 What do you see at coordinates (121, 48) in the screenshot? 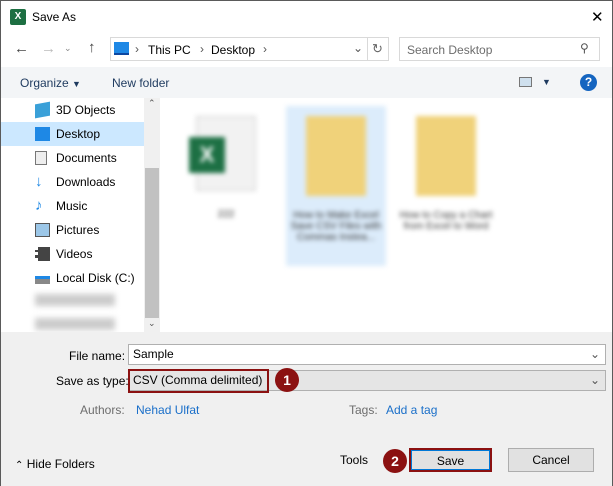
I see `this-pc-icon` at bounding box center [121, 48].